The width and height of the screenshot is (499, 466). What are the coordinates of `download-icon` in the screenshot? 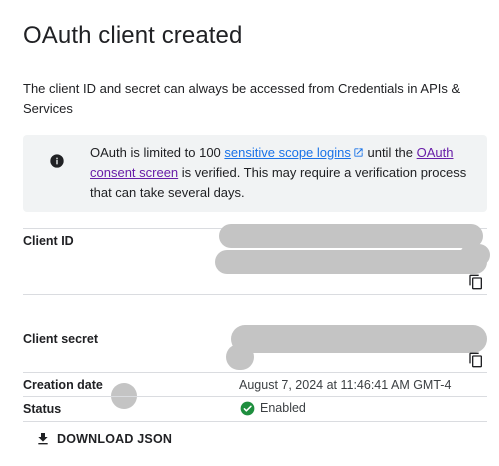 It's located at (43, 439).